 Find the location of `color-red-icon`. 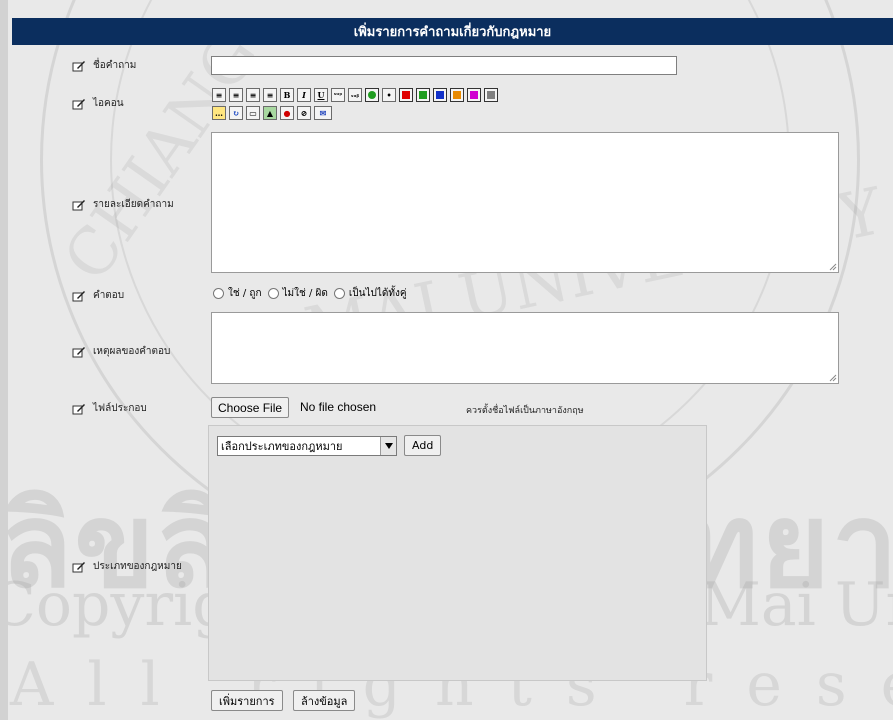

color-red-icon is located at coordinates (406, 95).